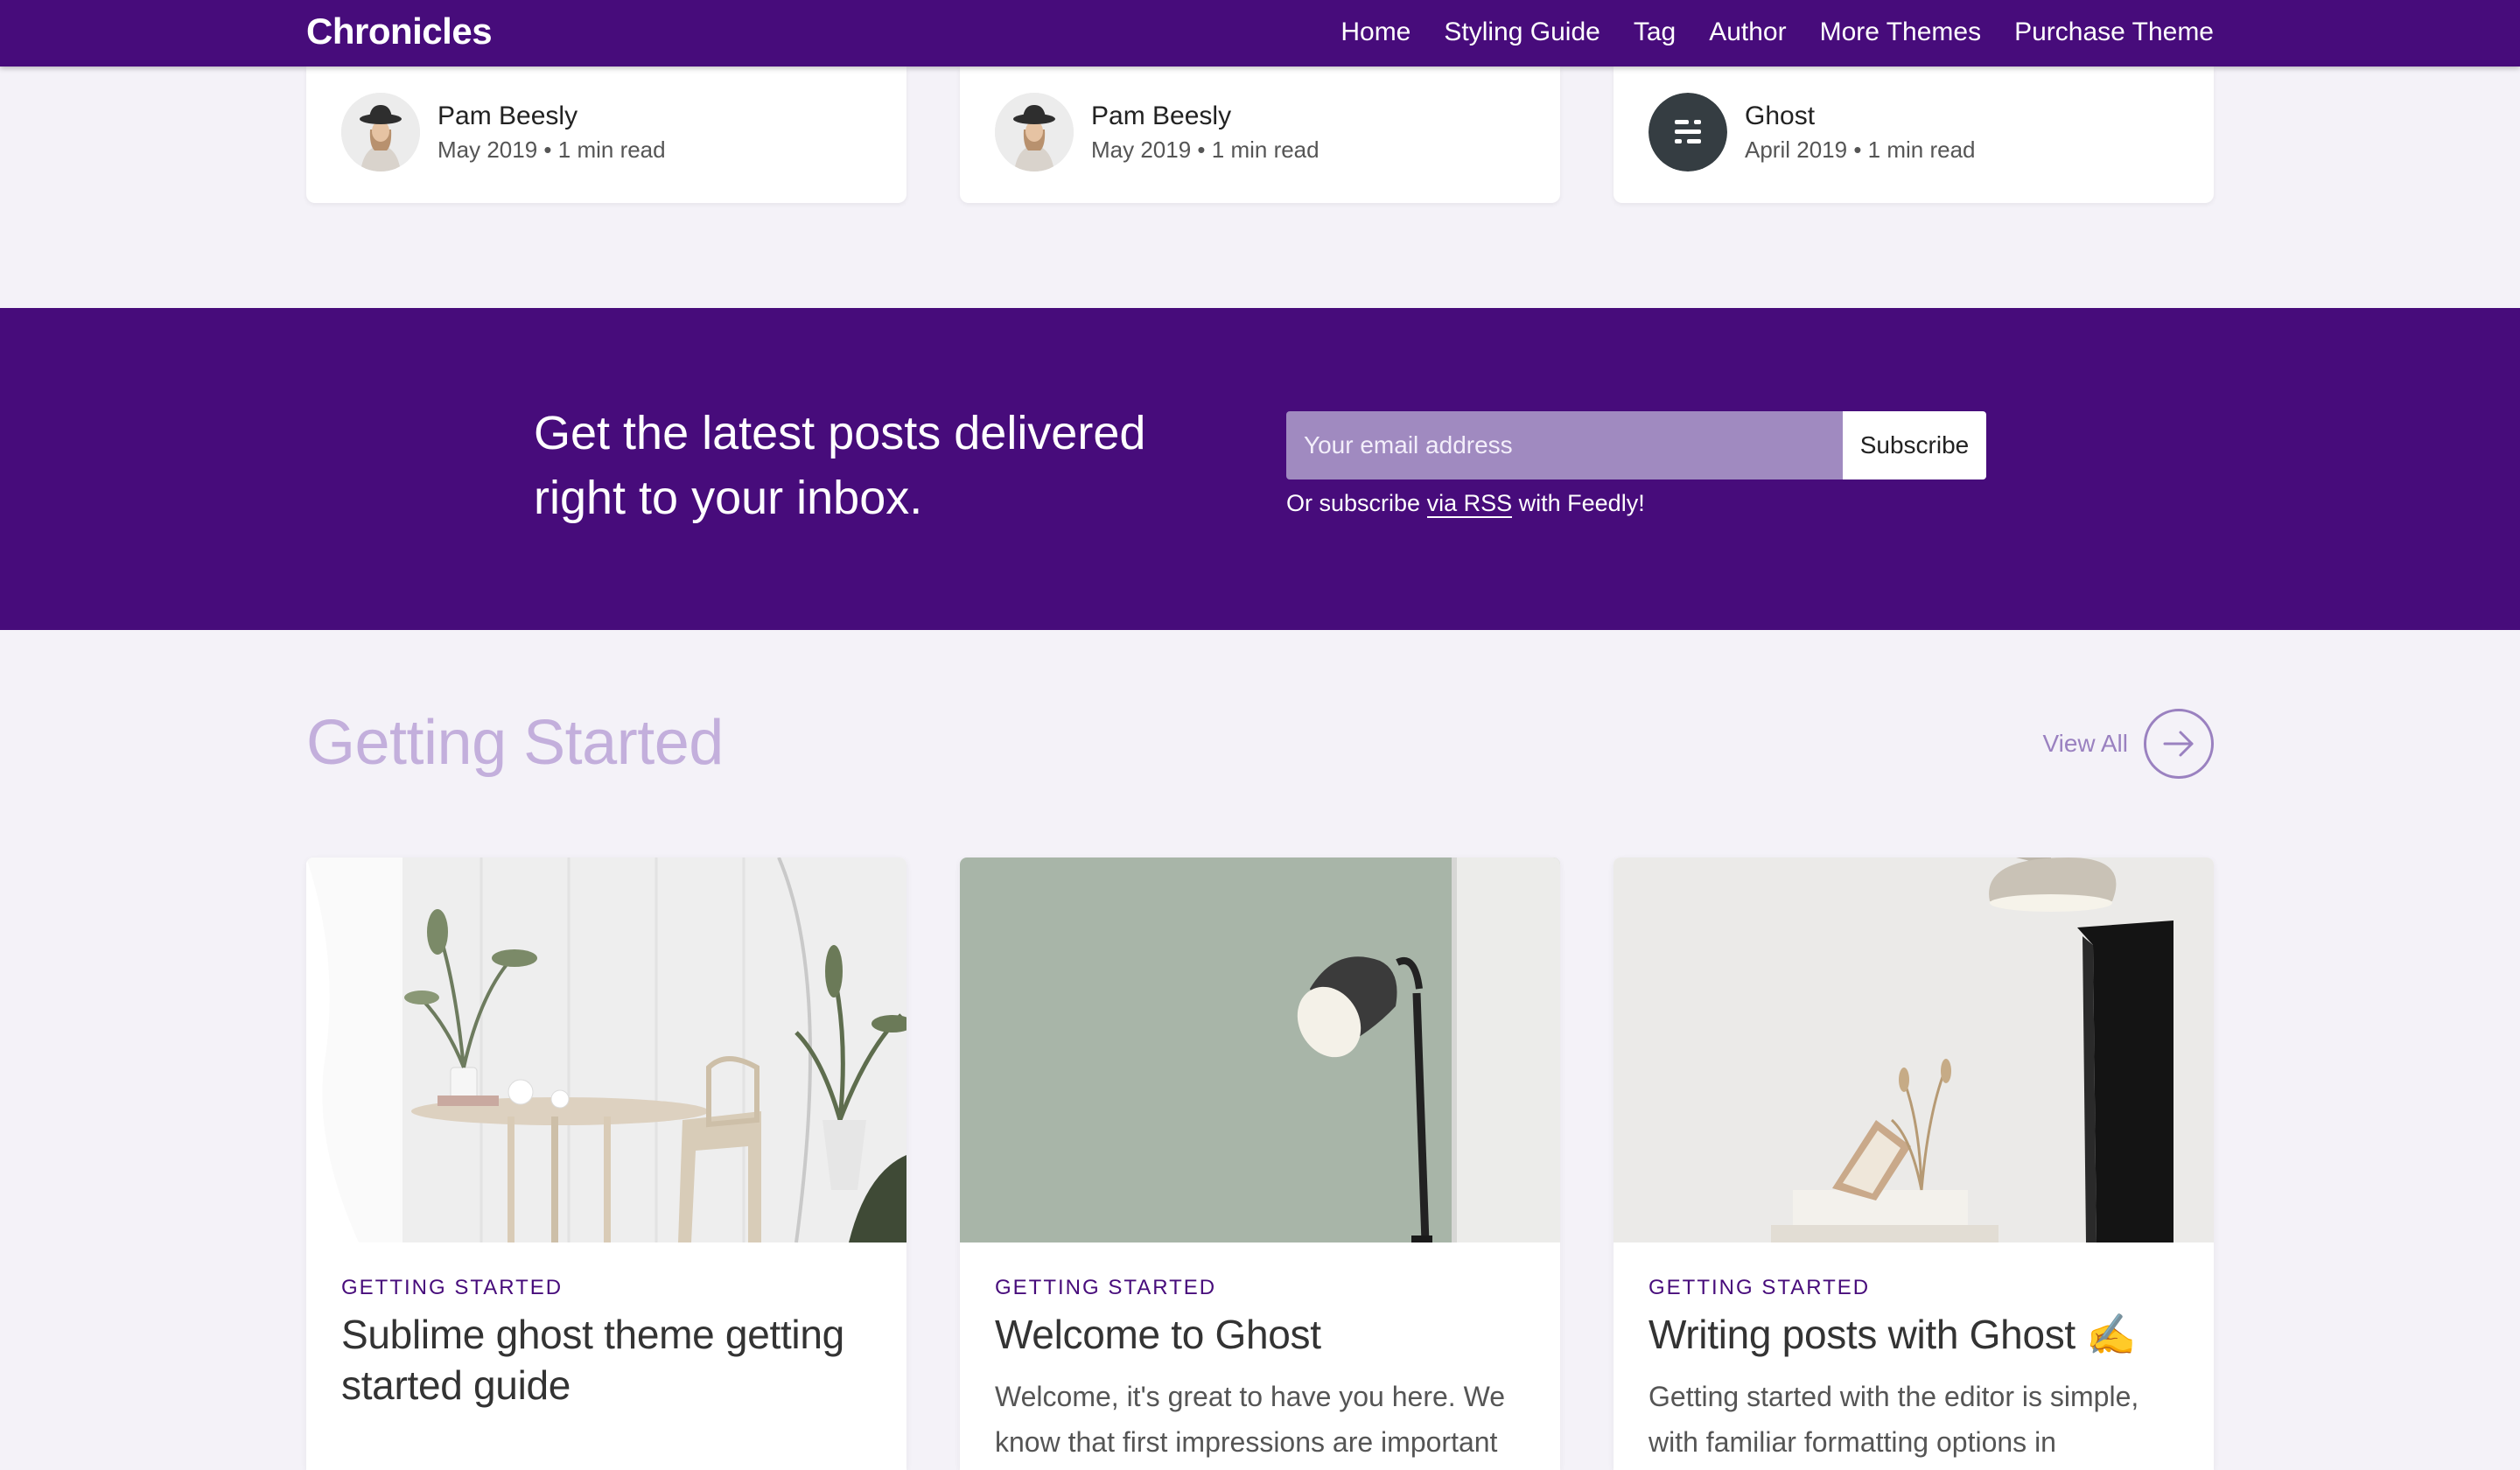  What do you see at coordinates (1914, 1050) in the screenshot?
I see `post-image-pendant-lamp` at bounding box center [1914, 1050].